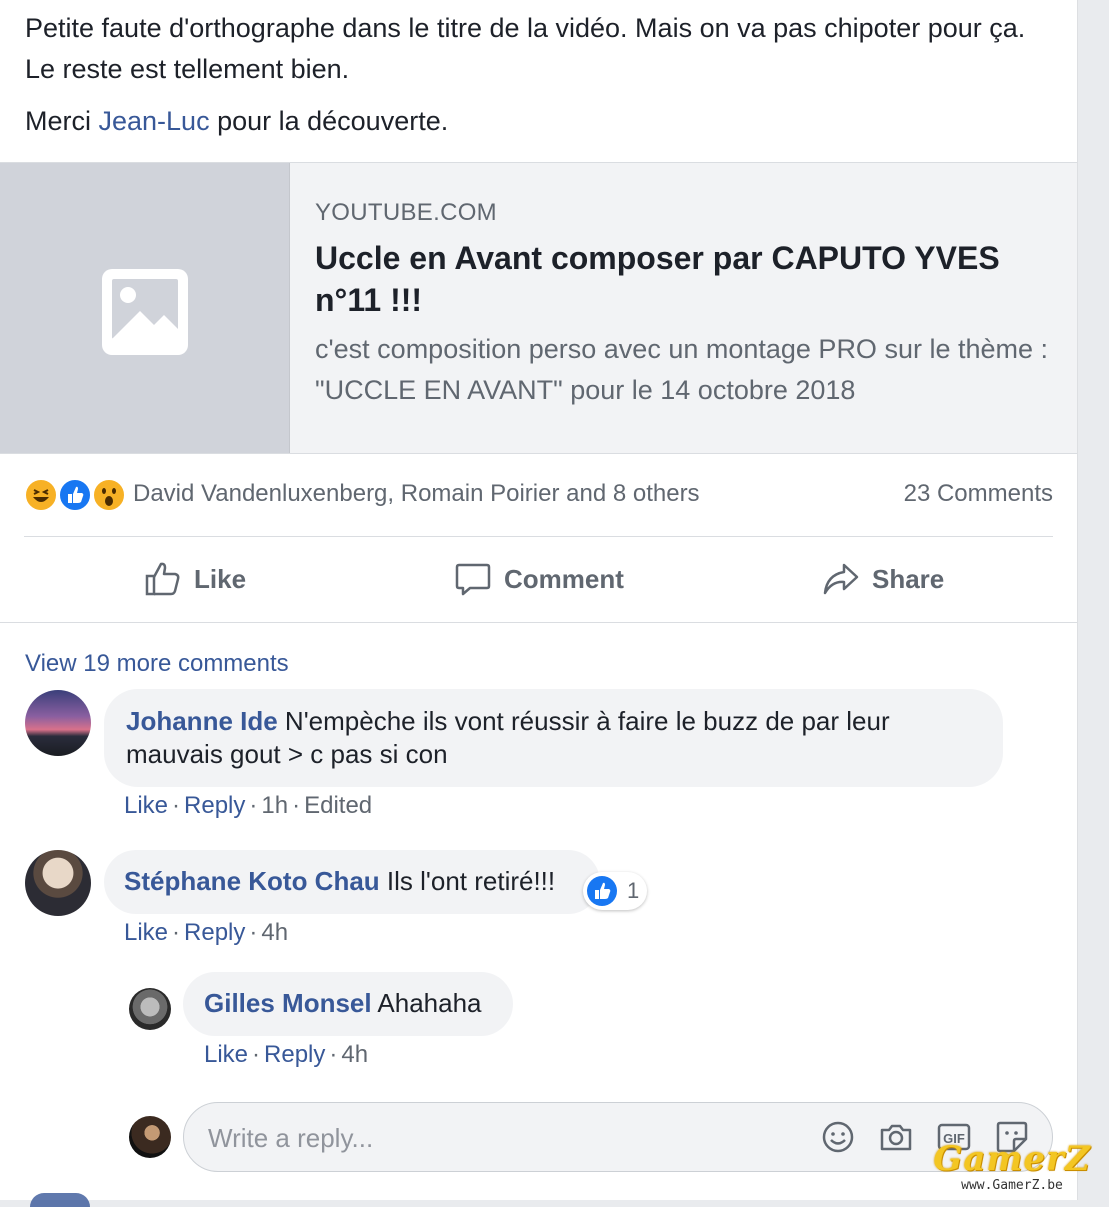 The image size is (1109, 1207). I want to click on comment-edited: Edited, so click(338, 805).